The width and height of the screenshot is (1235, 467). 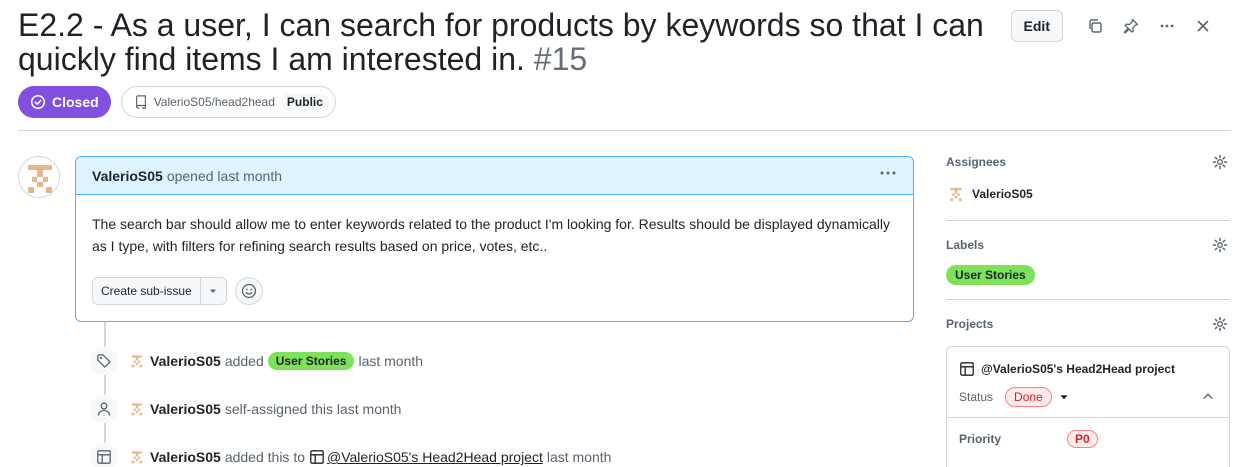 I want to click on copy-icon, so click(x=1095, y=26).